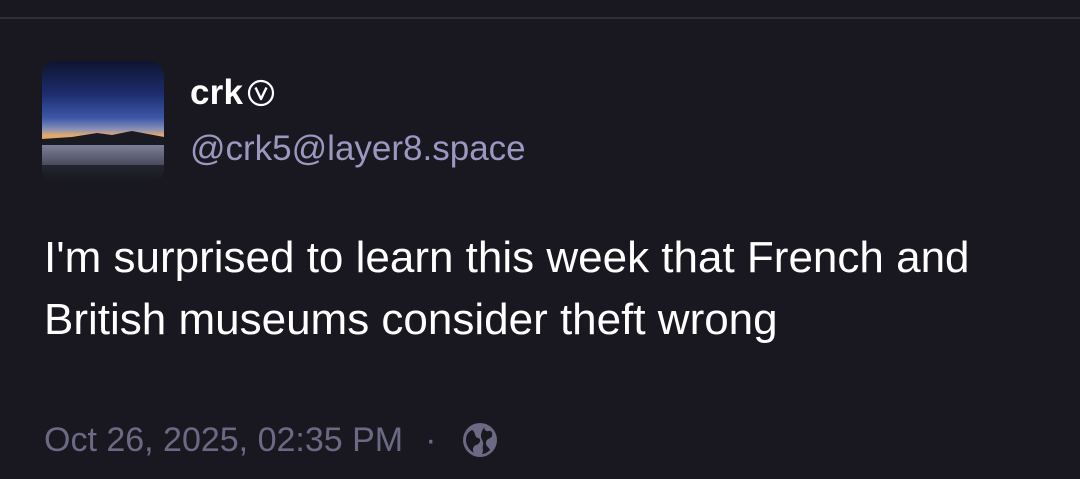  I want to click on bot-badge-icon, so click(261, 93).